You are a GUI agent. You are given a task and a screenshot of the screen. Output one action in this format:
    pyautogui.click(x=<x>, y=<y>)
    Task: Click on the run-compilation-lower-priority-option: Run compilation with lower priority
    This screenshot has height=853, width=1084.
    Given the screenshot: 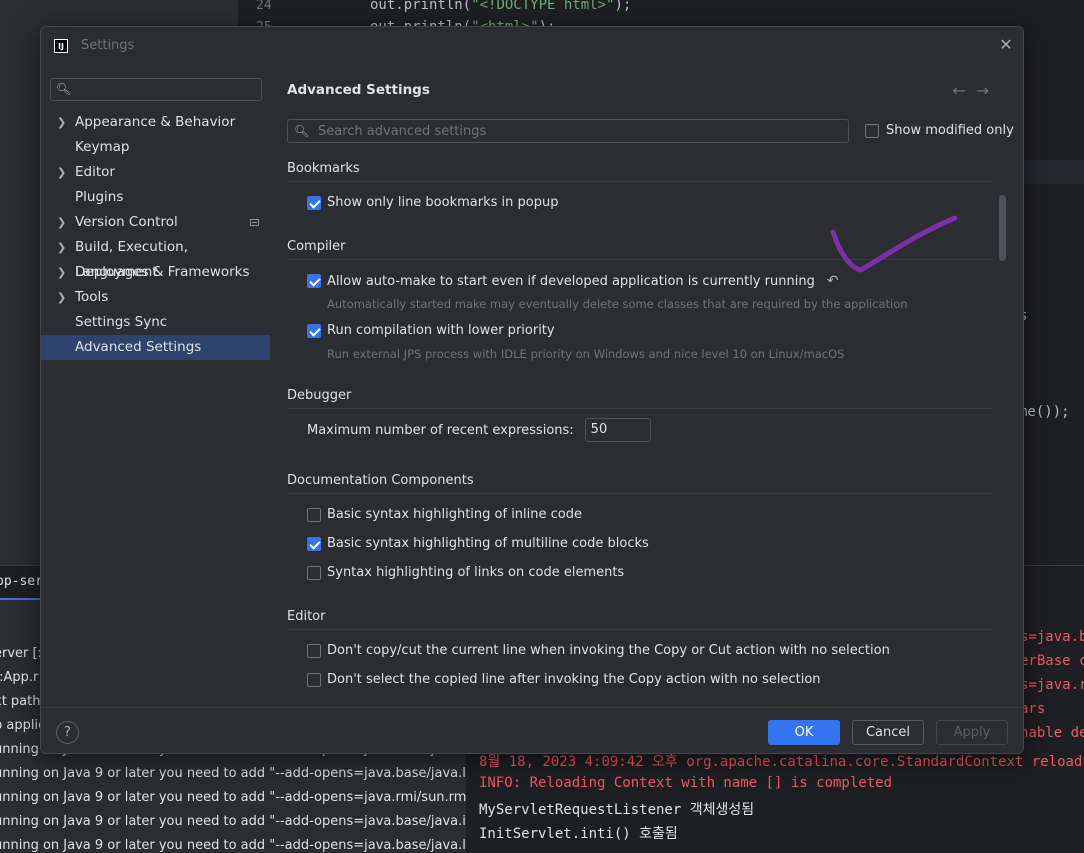 What is the action you would take?
    pyautogui.click(x=431, y=330)
    